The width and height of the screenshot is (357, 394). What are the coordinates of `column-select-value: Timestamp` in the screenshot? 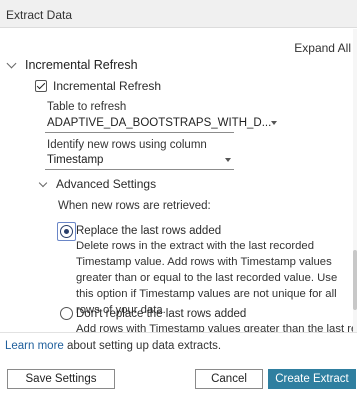 It's located at (75, 160).